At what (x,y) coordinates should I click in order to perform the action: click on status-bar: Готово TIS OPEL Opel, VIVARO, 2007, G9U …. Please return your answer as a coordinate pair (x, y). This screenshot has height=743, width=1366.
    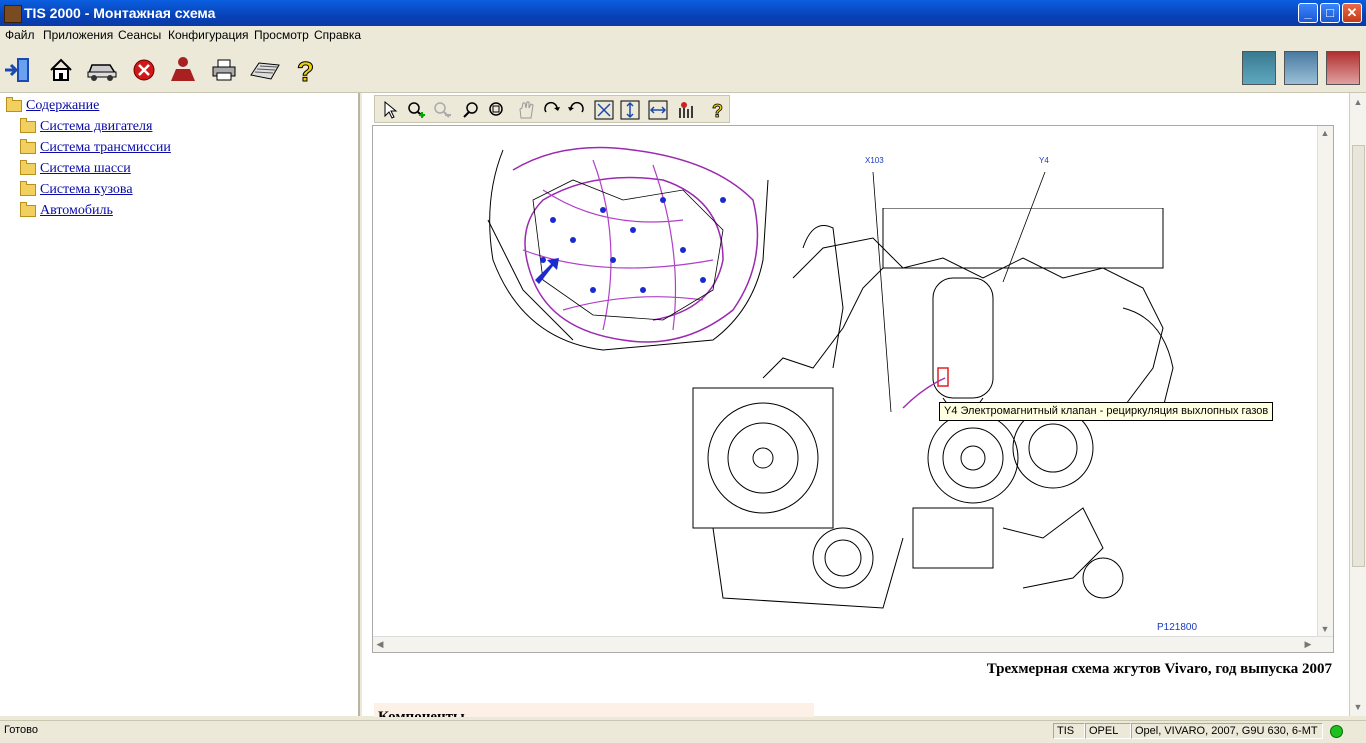
    Looking at the image, I should click on (683, 731).